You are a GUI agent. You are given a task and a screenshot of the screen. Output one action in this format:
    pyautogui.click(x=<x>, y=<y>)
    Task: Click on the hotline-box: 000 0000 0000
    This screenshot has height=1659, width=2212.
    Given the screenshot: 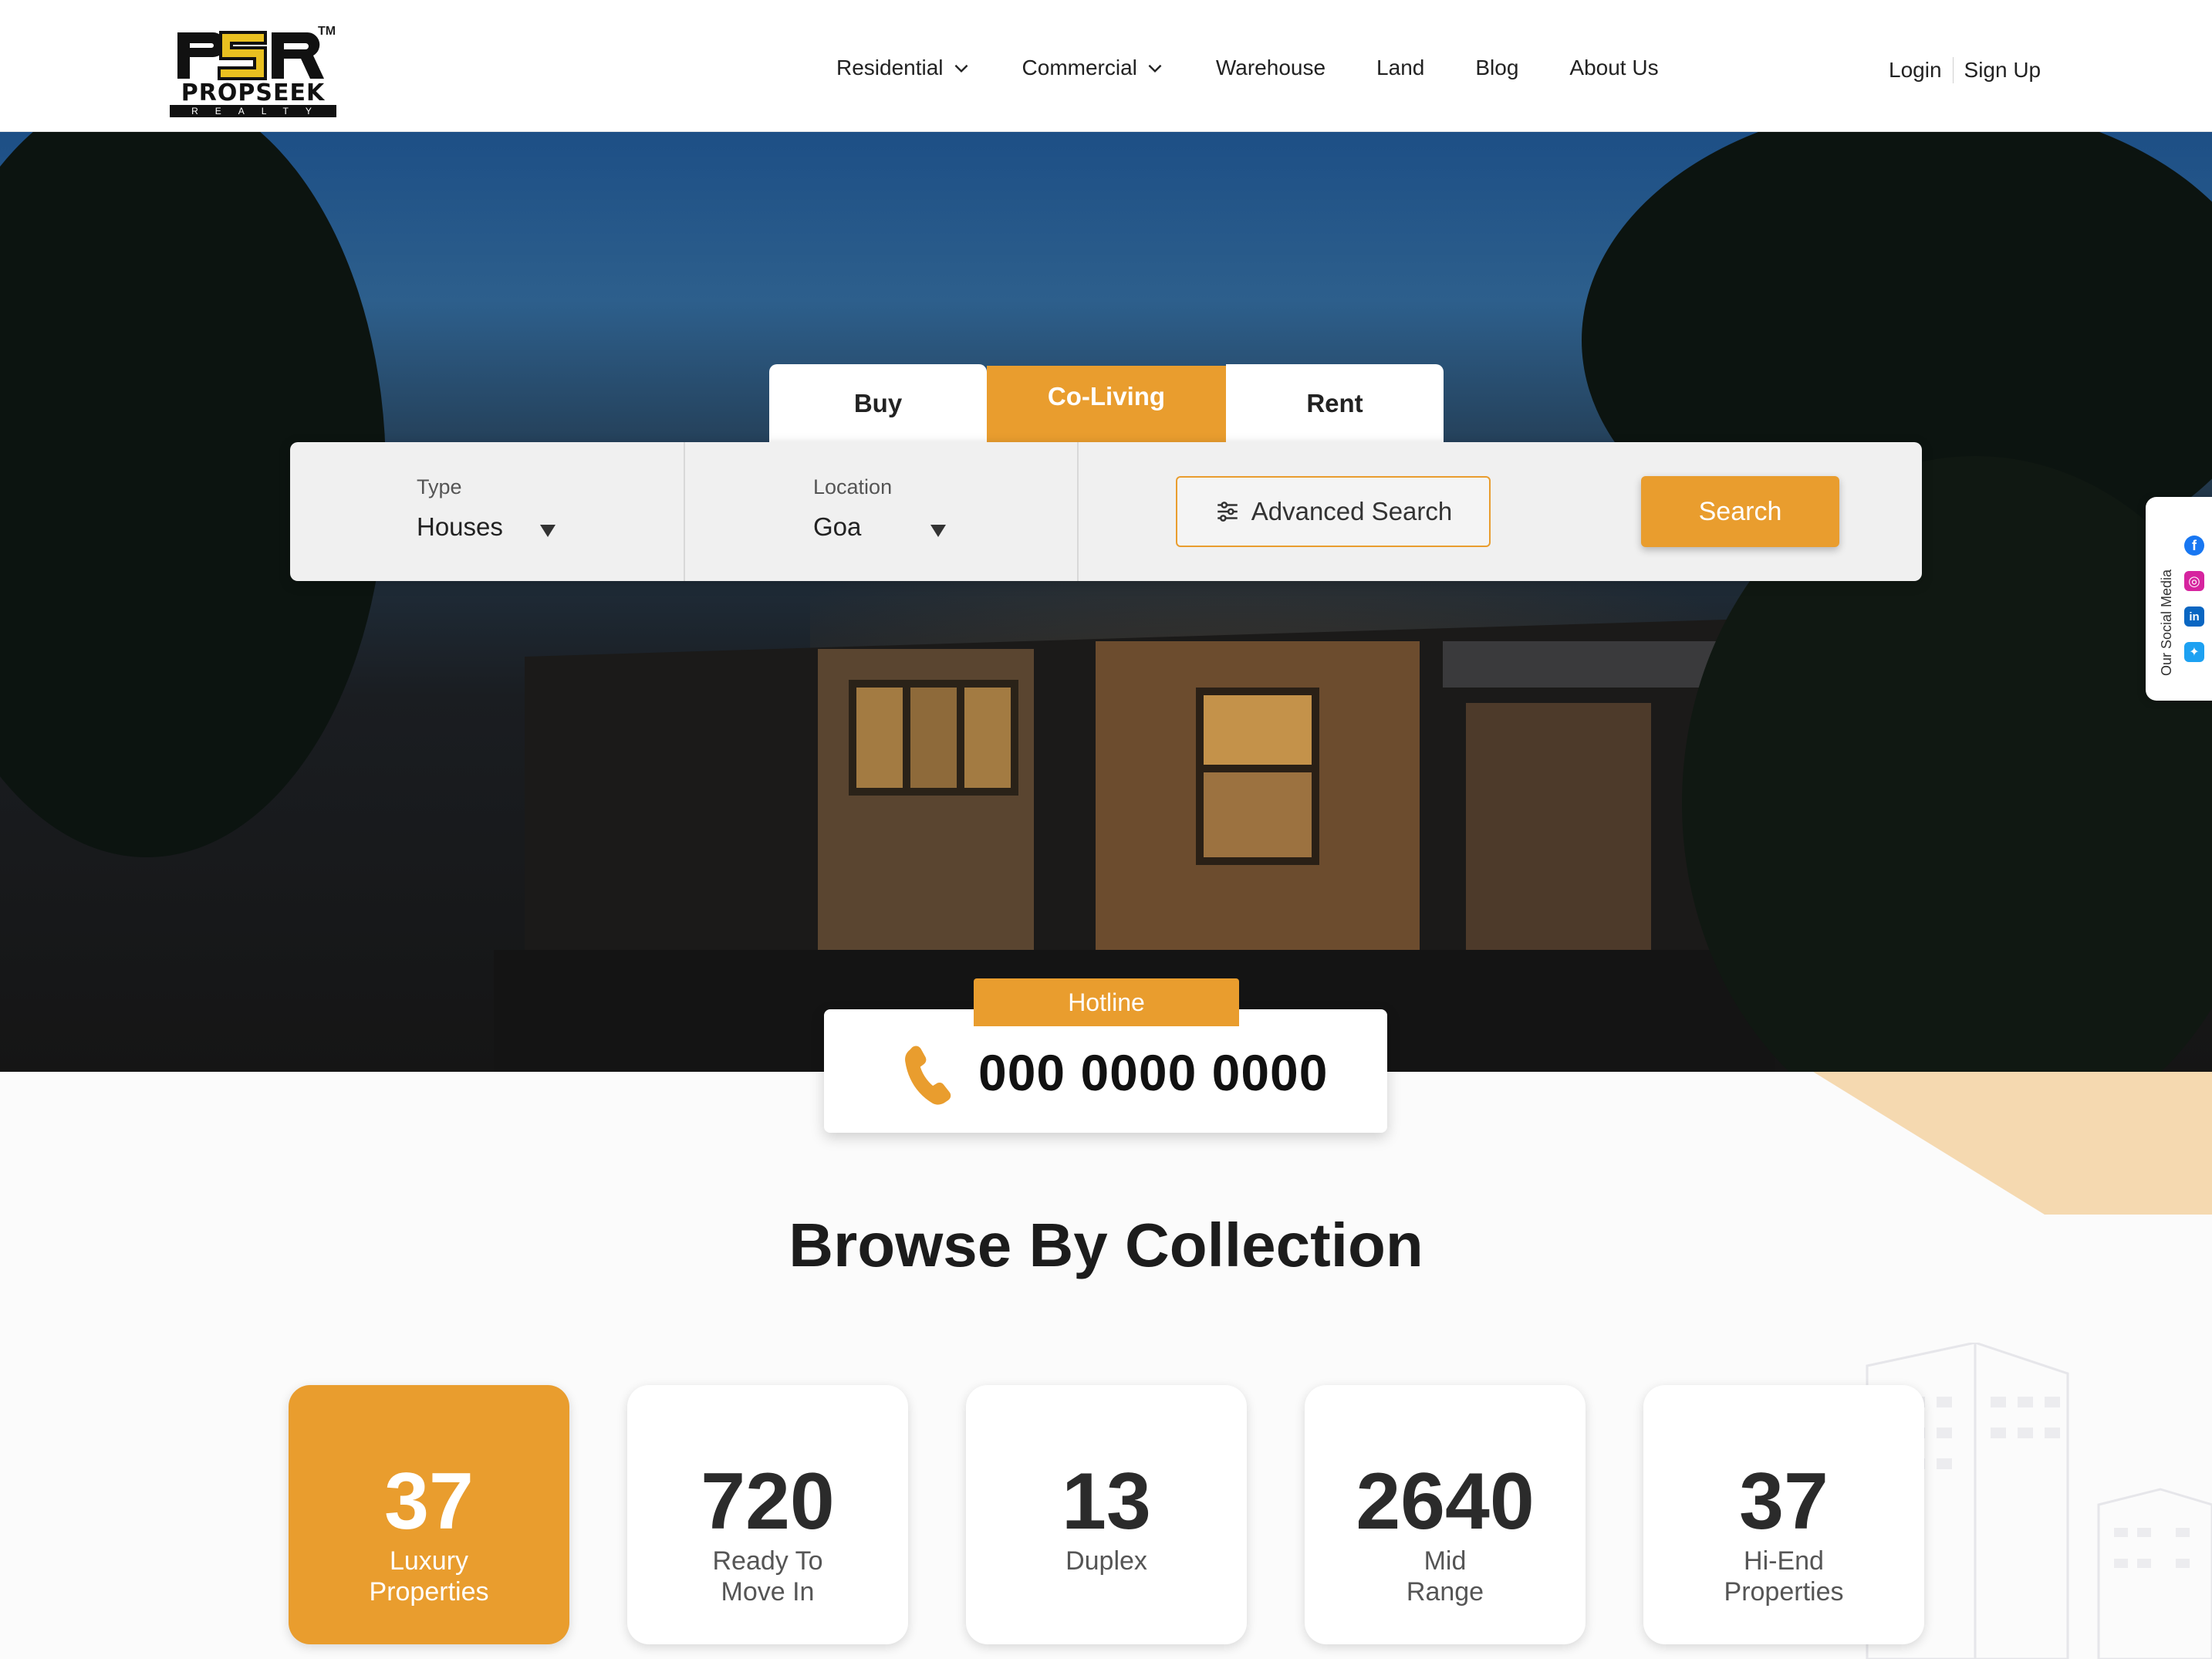 What is the action you would take?
    pyautogui.click(x=1105, y=1071)
    